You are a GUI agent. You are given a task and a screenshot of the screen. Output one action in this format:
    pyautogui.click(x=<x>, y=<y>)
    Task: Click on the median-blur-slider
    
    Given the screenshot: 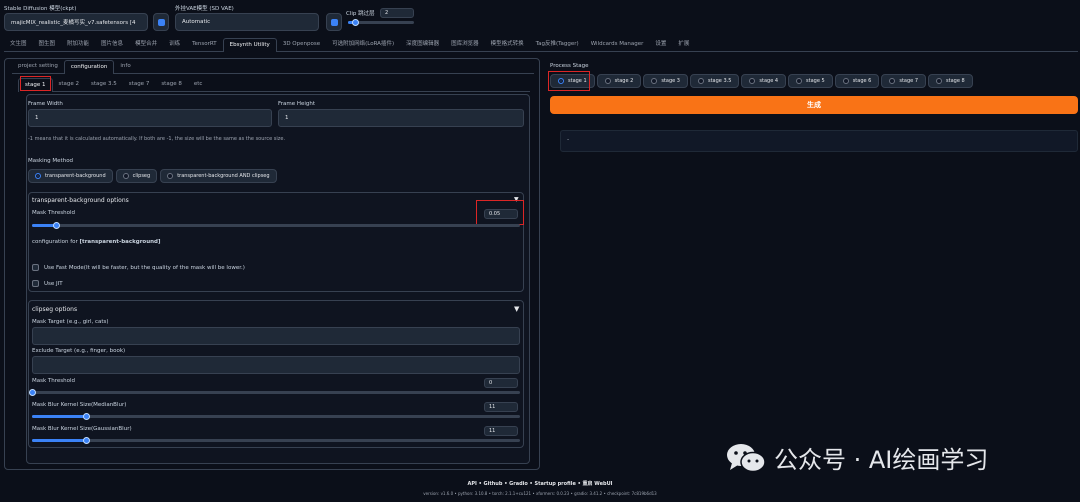 What is the action you would take?
    pyautogui.click(x=276, y=416)
    